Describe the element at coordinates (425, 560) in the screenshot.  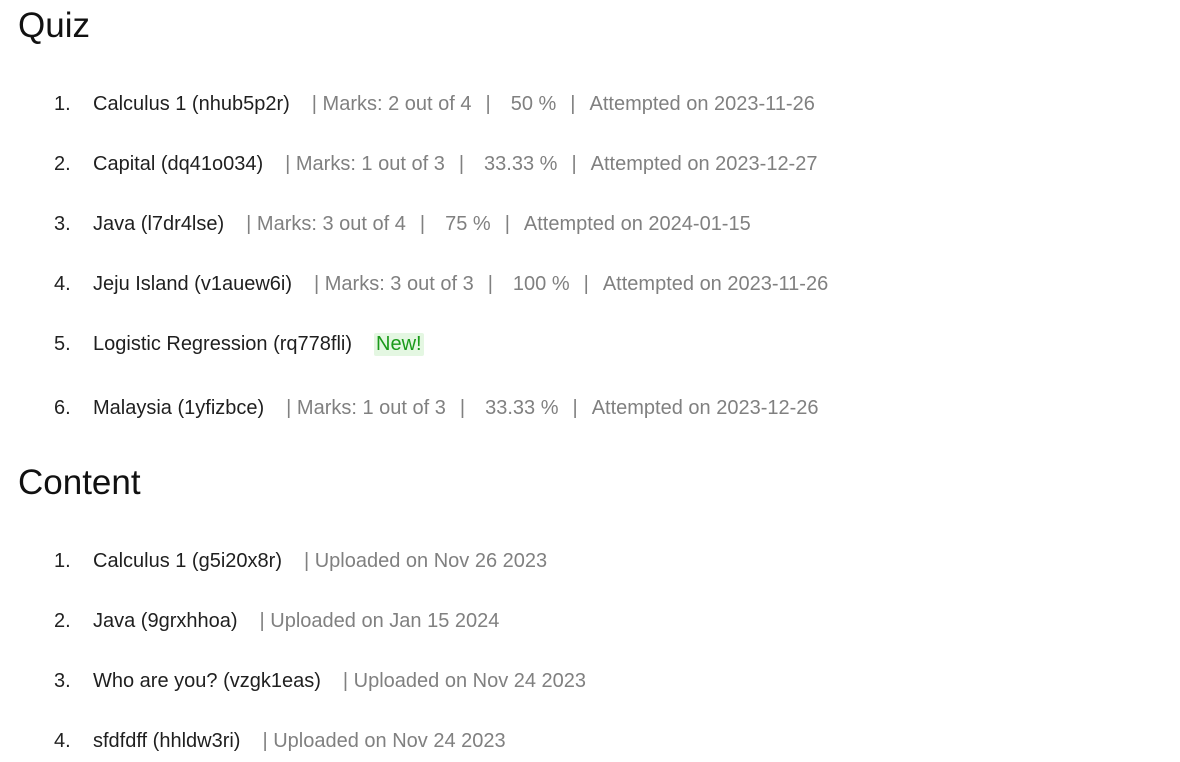
I see `content-item-uploaded: | Uploaded on Nov 26 2023` at that location.